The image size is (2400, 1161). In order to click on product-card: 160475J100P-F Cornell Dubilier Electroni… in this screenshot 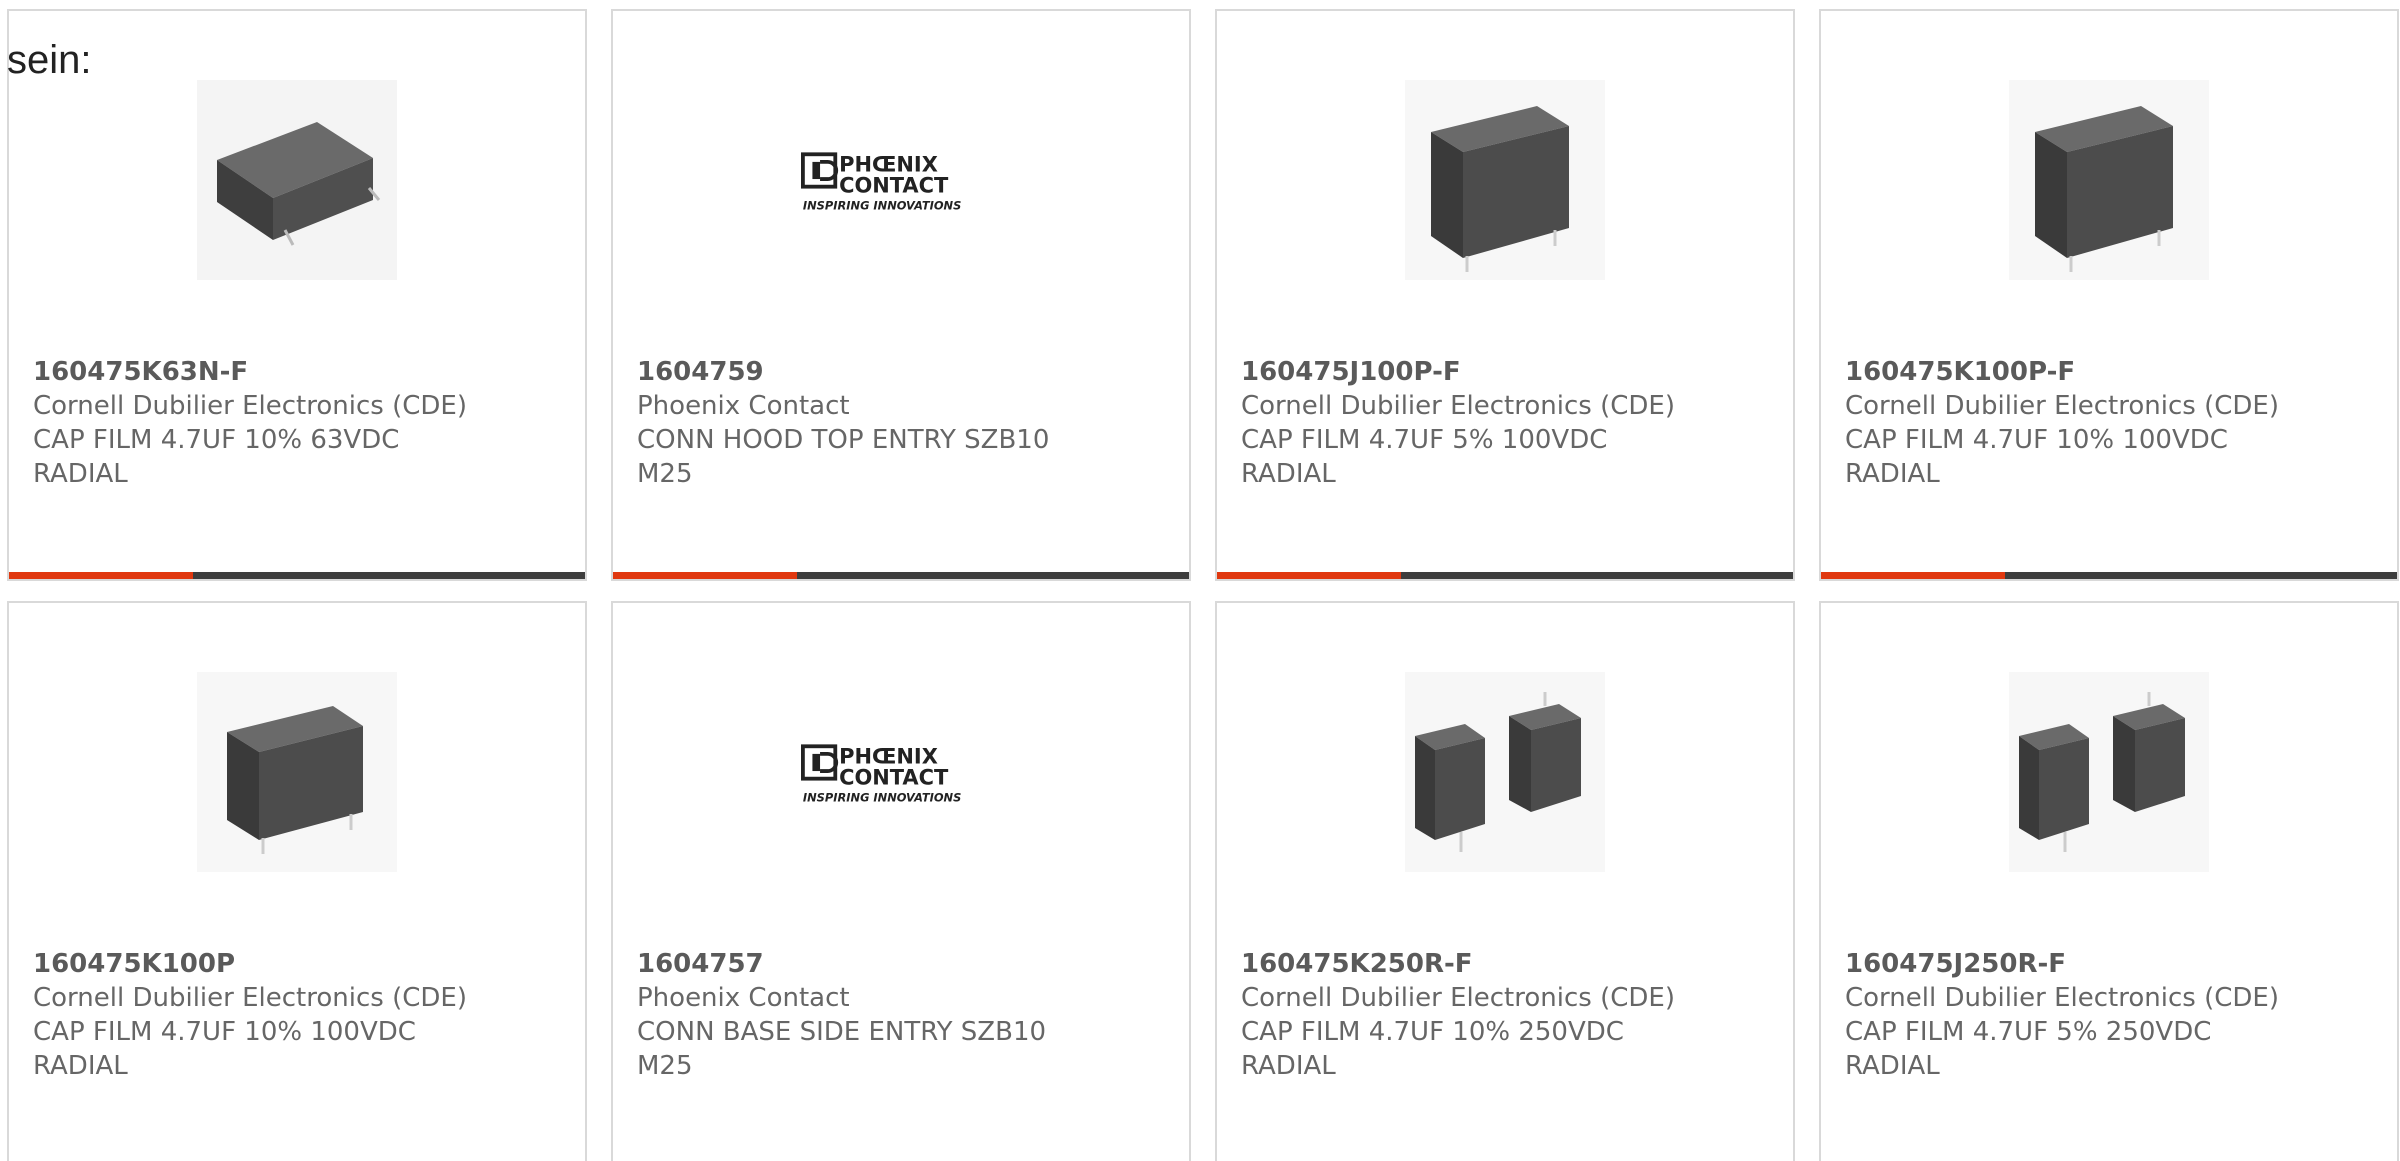, I will do `click(1505, 295)`.